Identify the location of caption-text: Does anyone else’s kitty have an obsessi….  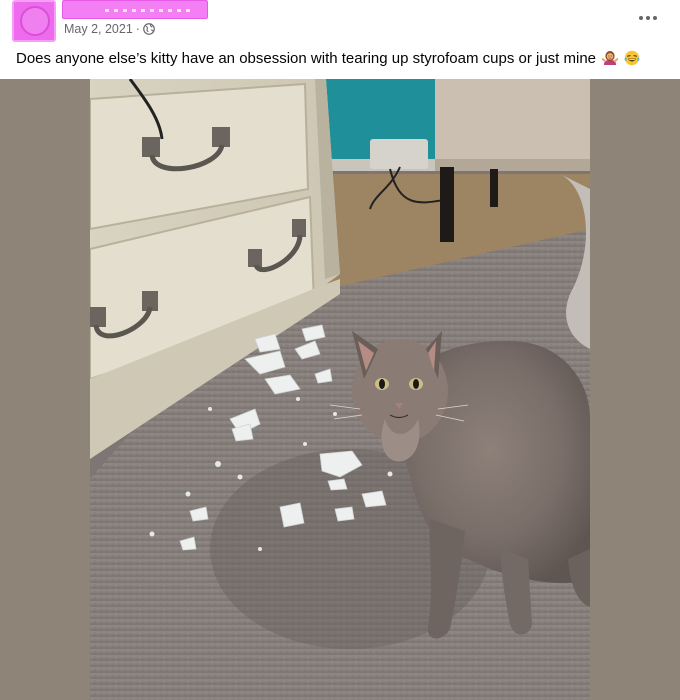
(306, 58).